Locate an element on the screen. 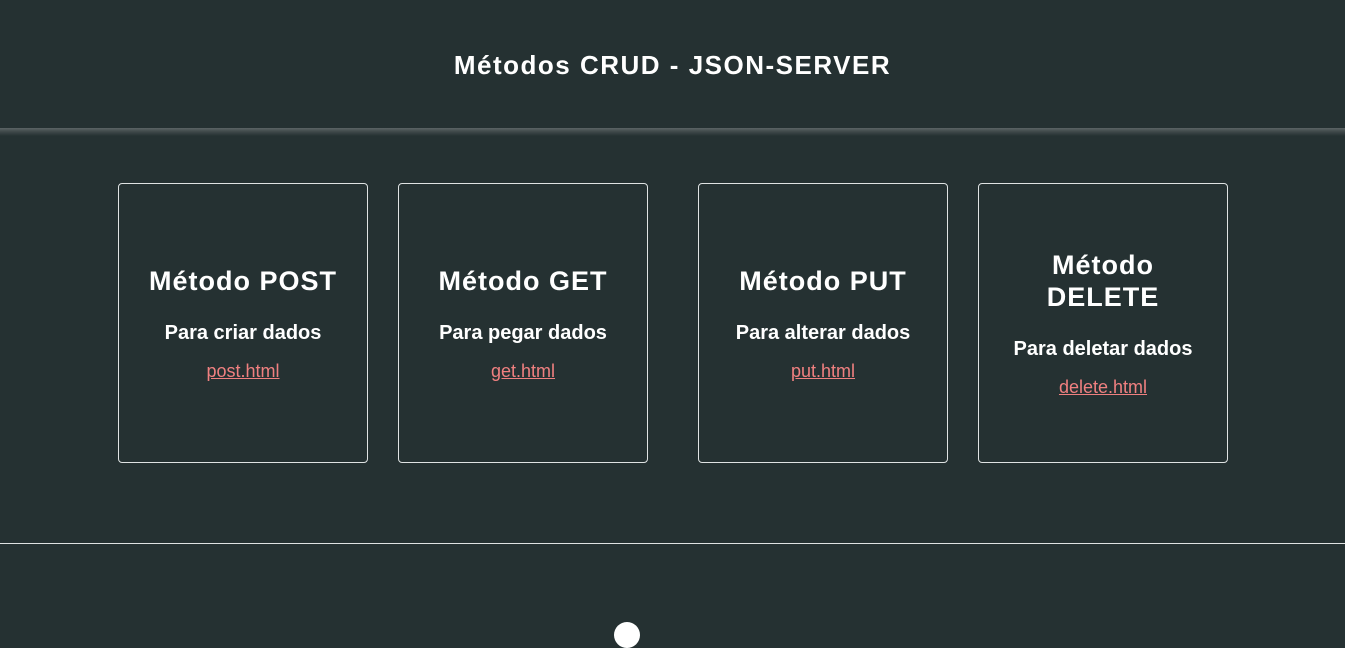  card-get: Método GET Para pegar dados get.html is located at coordinates (523, 323).